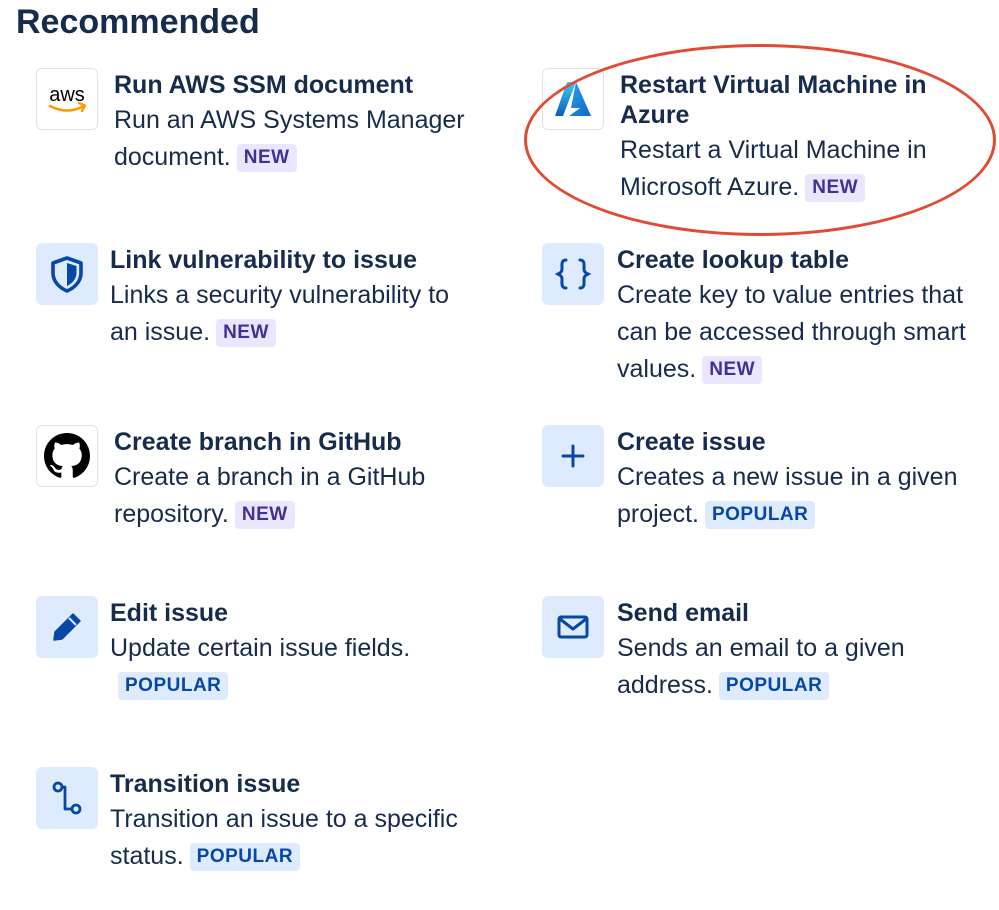  What do you see at coordinates (683, 613) in the screenshot?
I see `card-title: Send email` at bounding box center [683, 613].